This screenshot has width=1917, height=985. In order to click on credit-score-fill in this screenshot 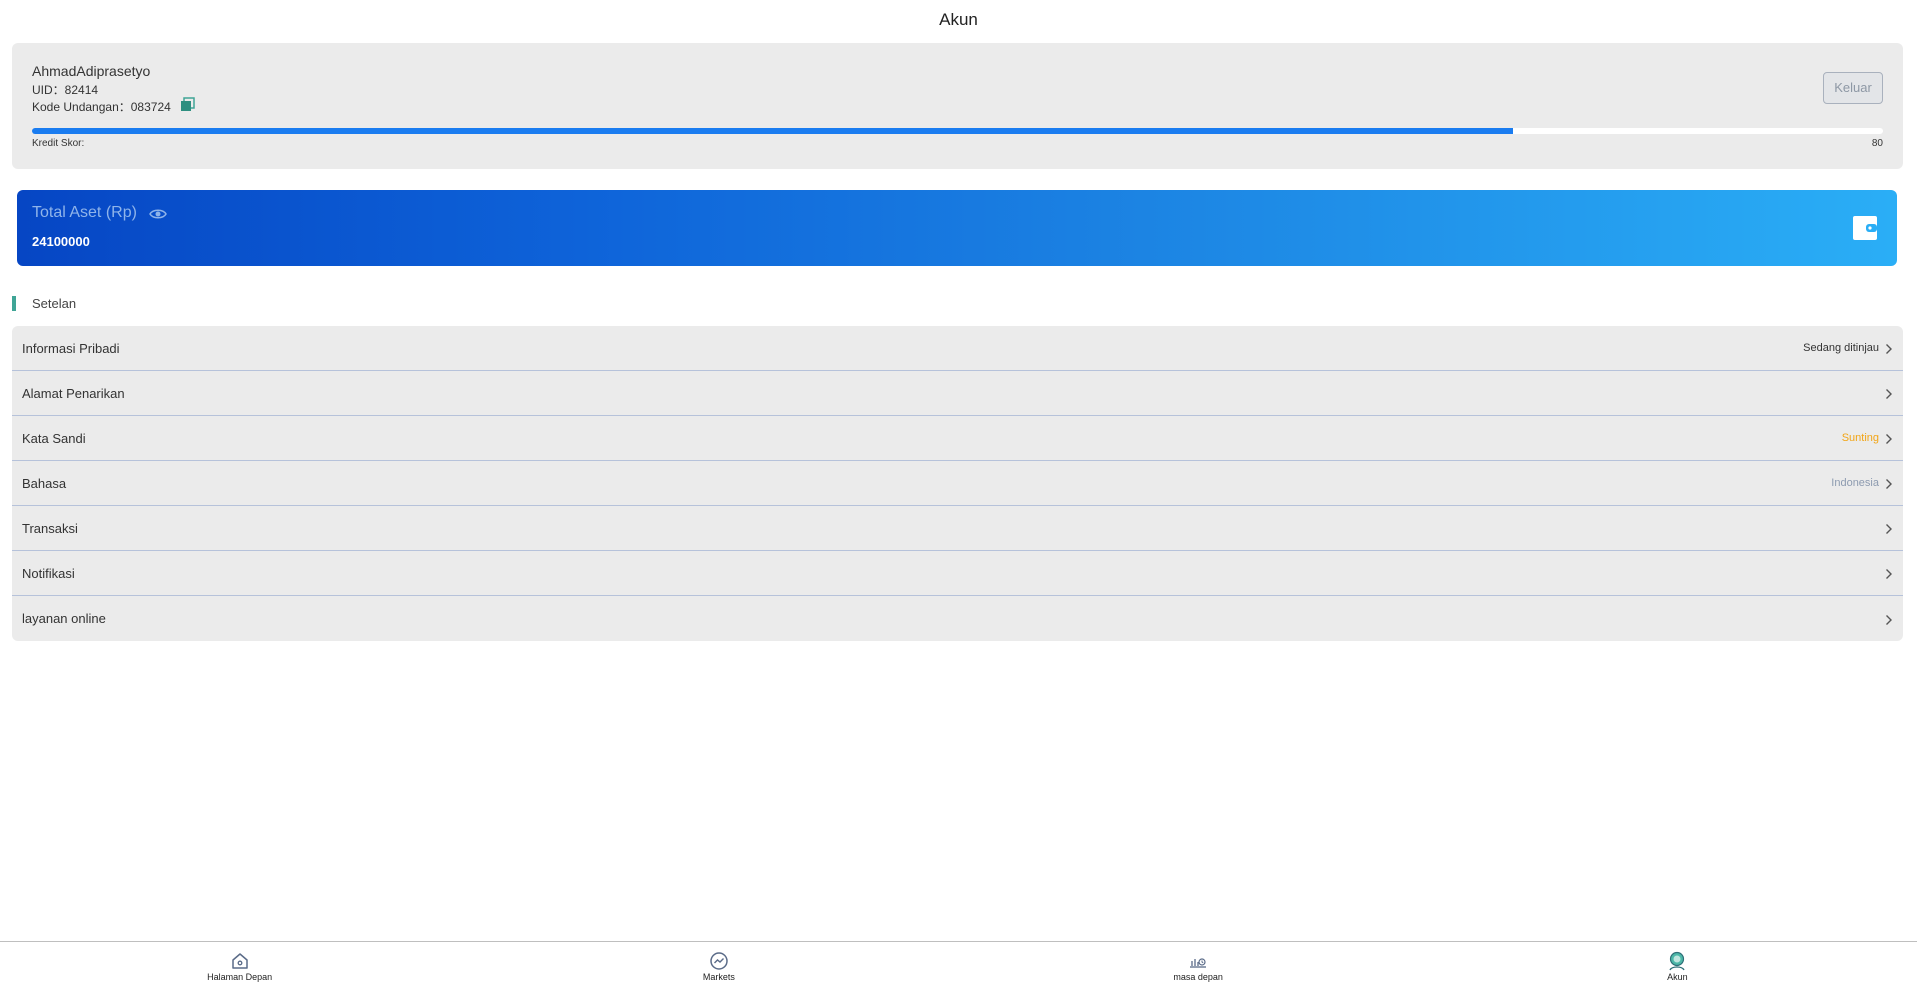, I will do `click(772, 131)`.